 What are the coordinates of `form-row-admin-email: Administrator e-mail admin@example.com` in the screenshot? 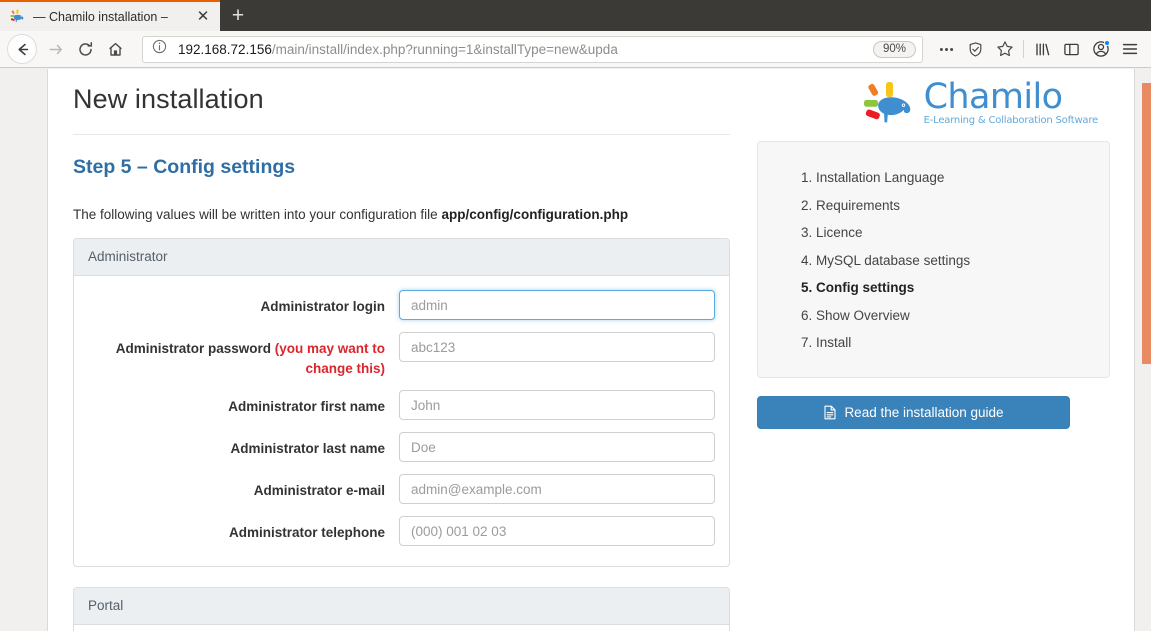 It's located at (401, 489).